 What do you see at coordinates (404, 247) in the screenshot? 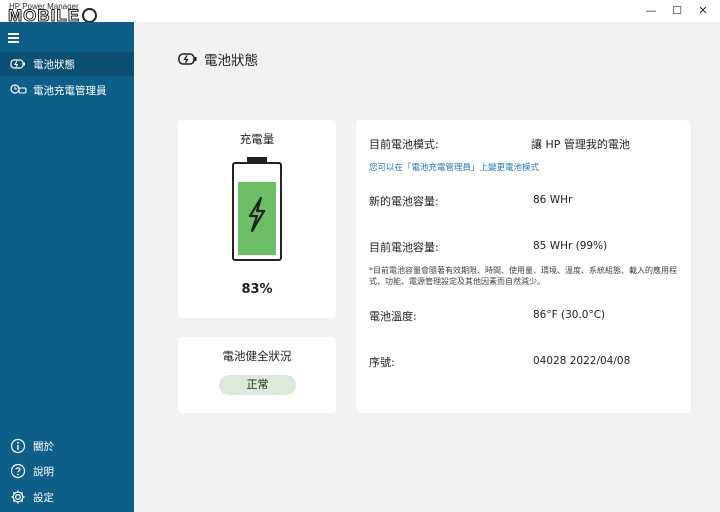
I see `current-capacity-label: 目前電池容量:` at bounding box center [404, 247].